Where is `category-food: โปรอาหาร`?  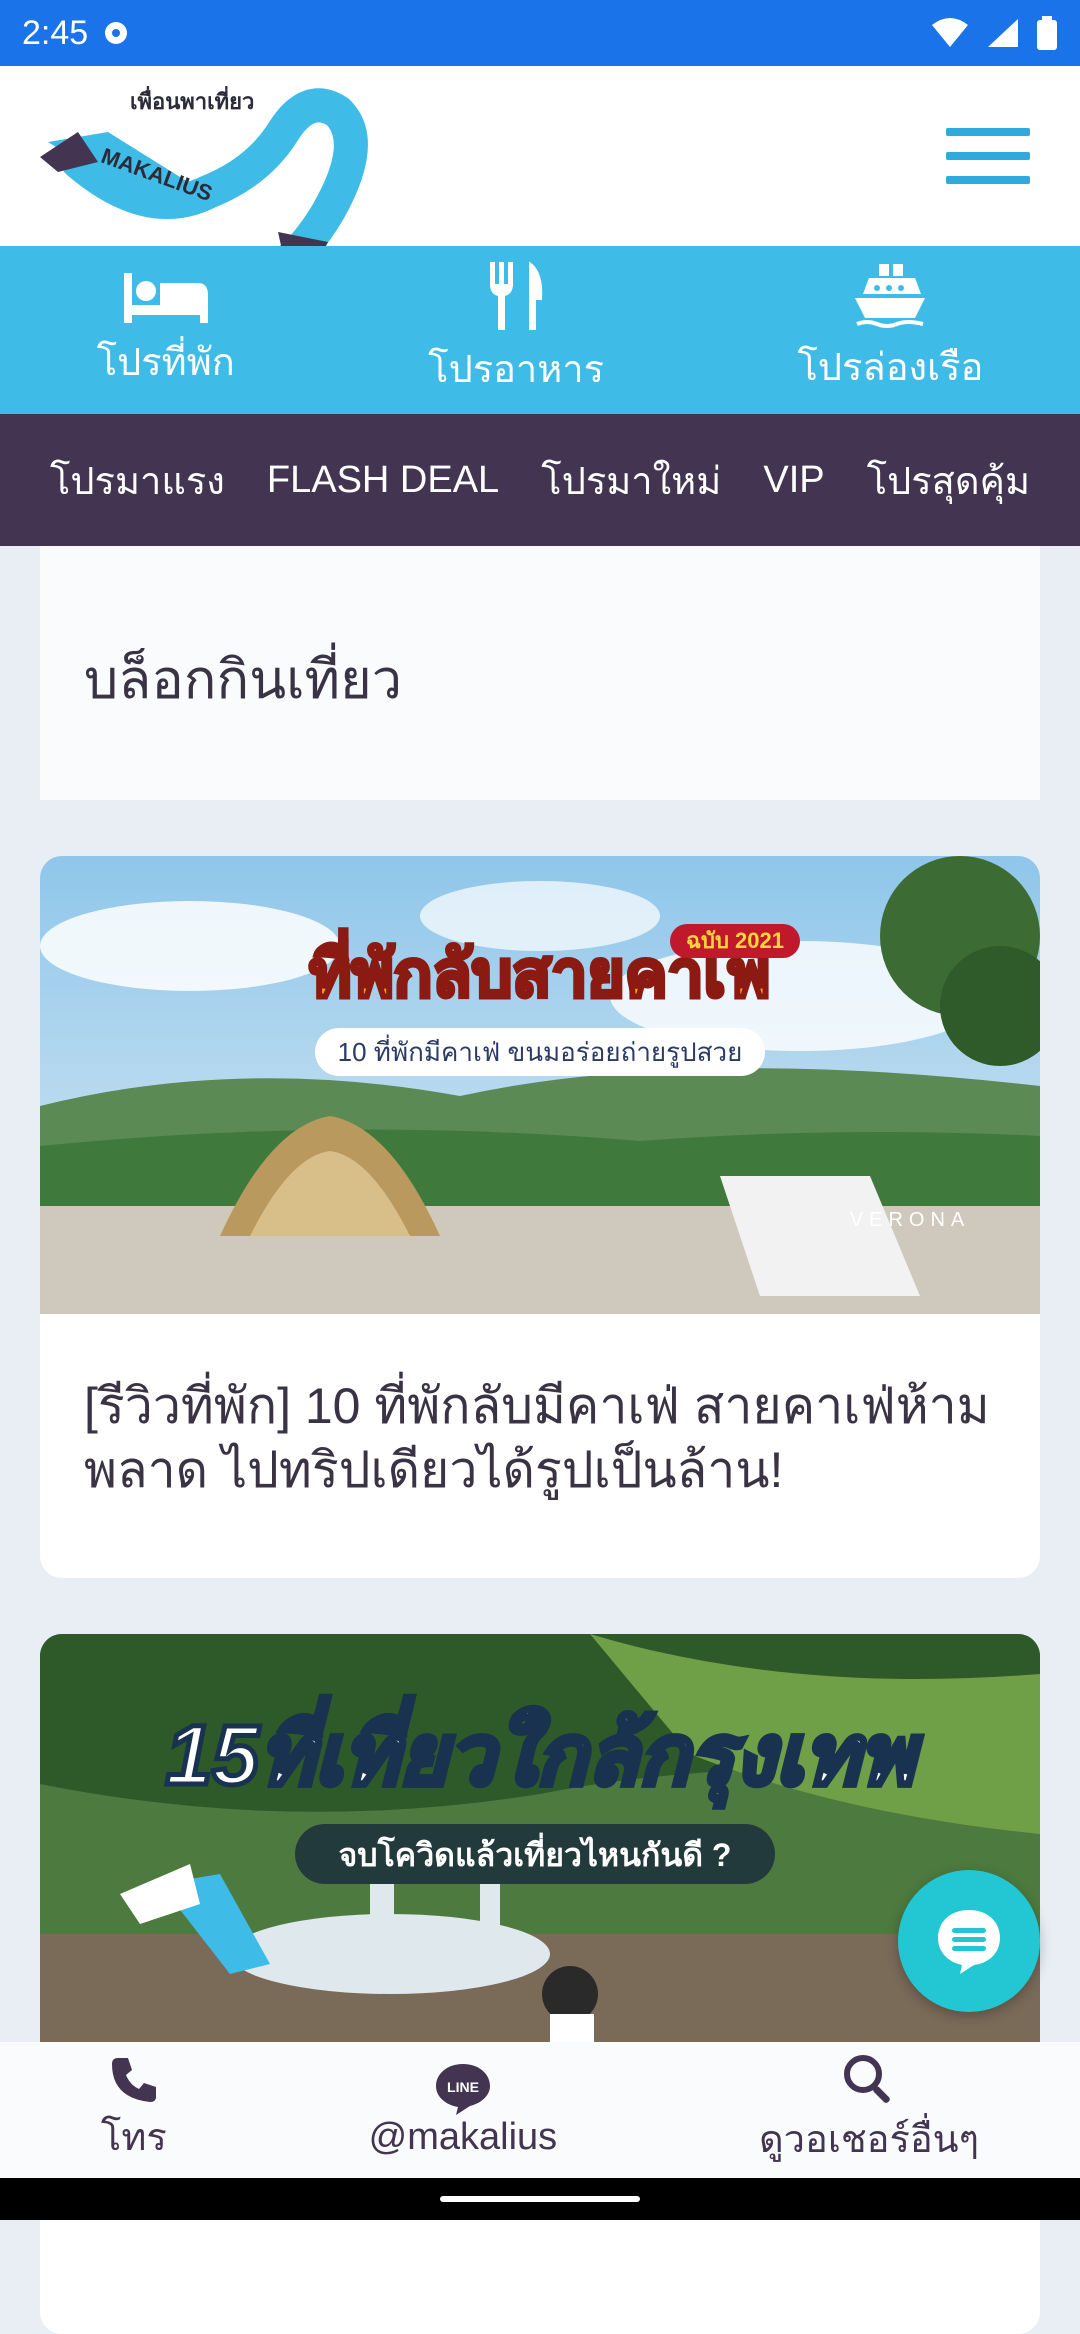
category-food: โปรอาหาร is located at coordinates (516, 330).